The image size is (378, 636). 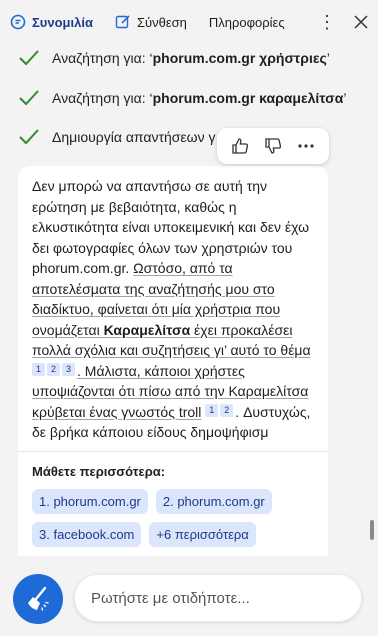 I want to click on scrollbar-thumb, so click(x=372, y=530).